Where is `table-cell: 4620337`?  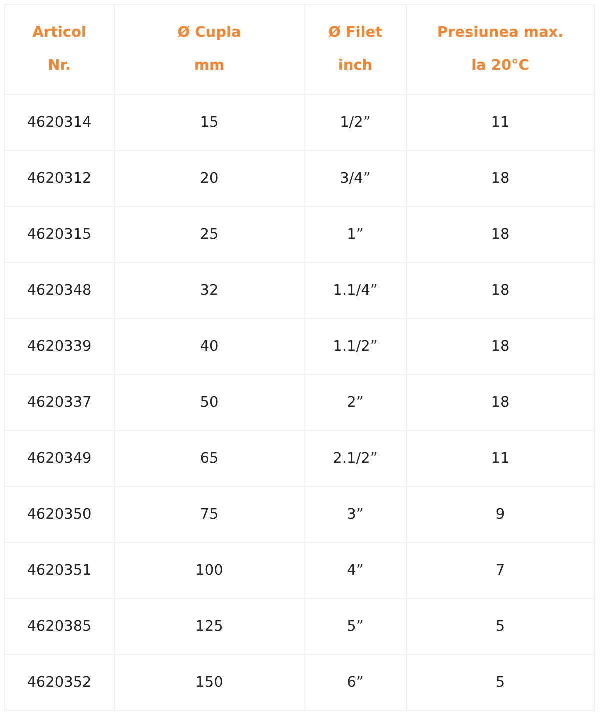 table-cell: 4620337 is located at coordinates (59, 402).